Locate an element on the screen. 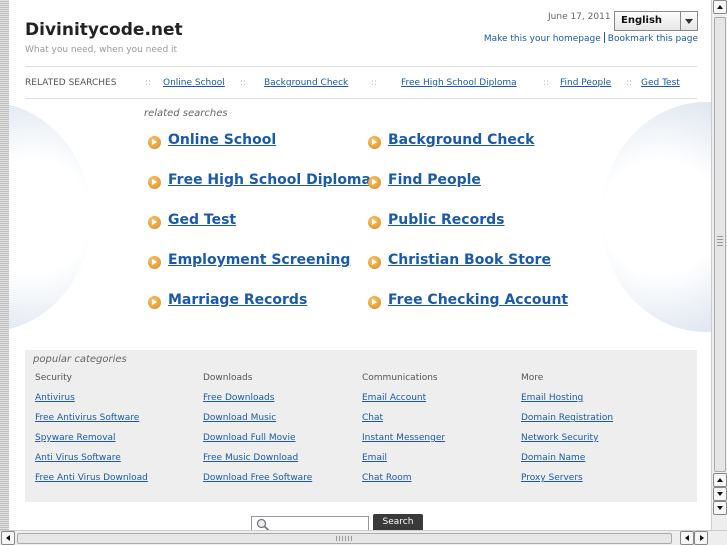 The image size is (727, 545). result-link-marriage-records: Marriage Records is located at coordinates (237, 300).